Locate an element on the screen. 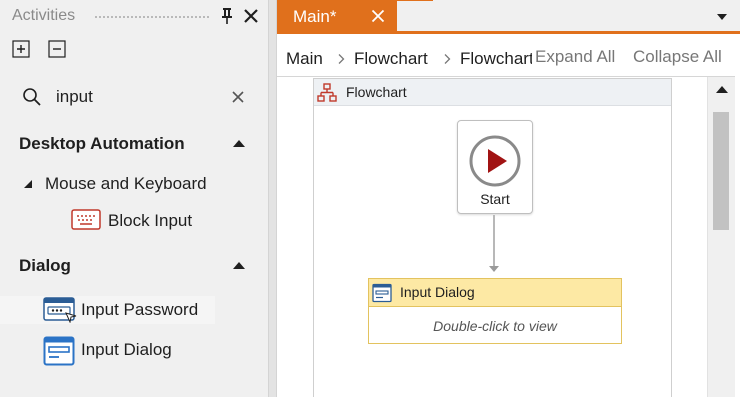 This screenshot has width=740, height=397. activity-label: Block Input is located at coordinates (150, 220).